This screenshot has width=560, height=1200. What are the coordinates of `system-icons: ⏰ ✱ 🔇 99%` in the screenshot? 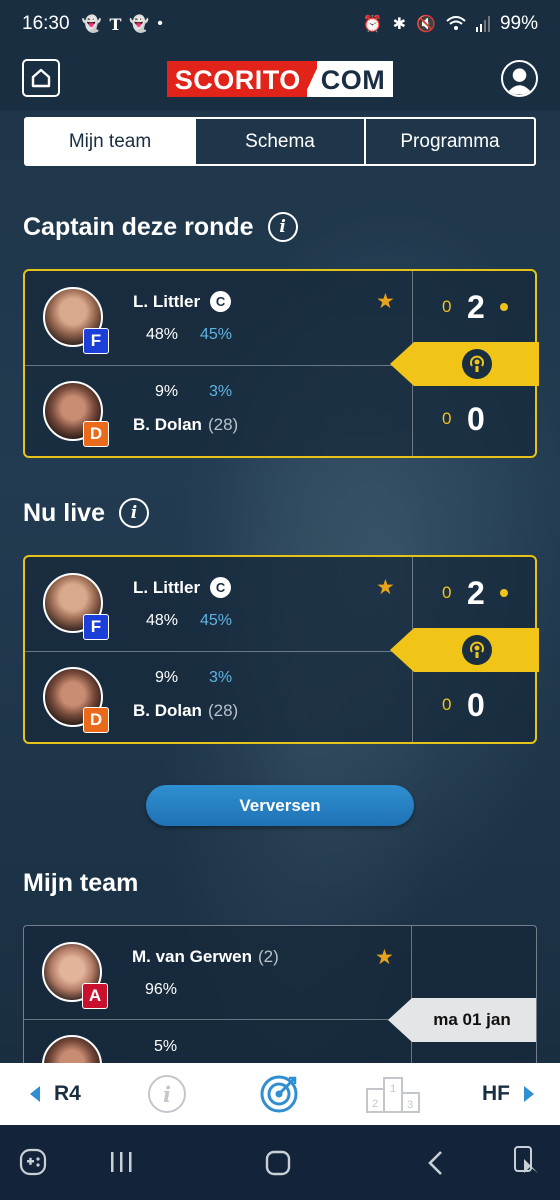 It's located at (450, 24).